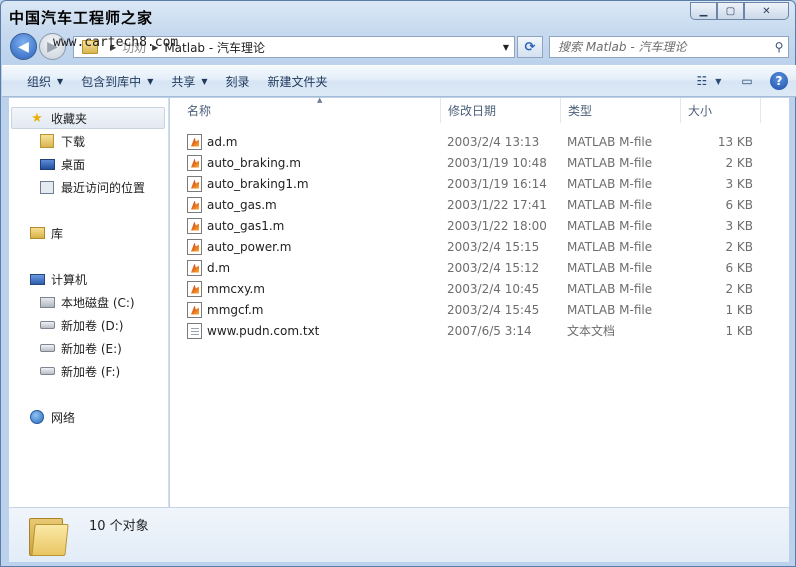 The height and width of the screenshot is (567, 796). What do you see at coordinates (493, 141) in the screenshot?
I see `file-modified: 2003/2/4 13:13` at bounding box center [493, 141].